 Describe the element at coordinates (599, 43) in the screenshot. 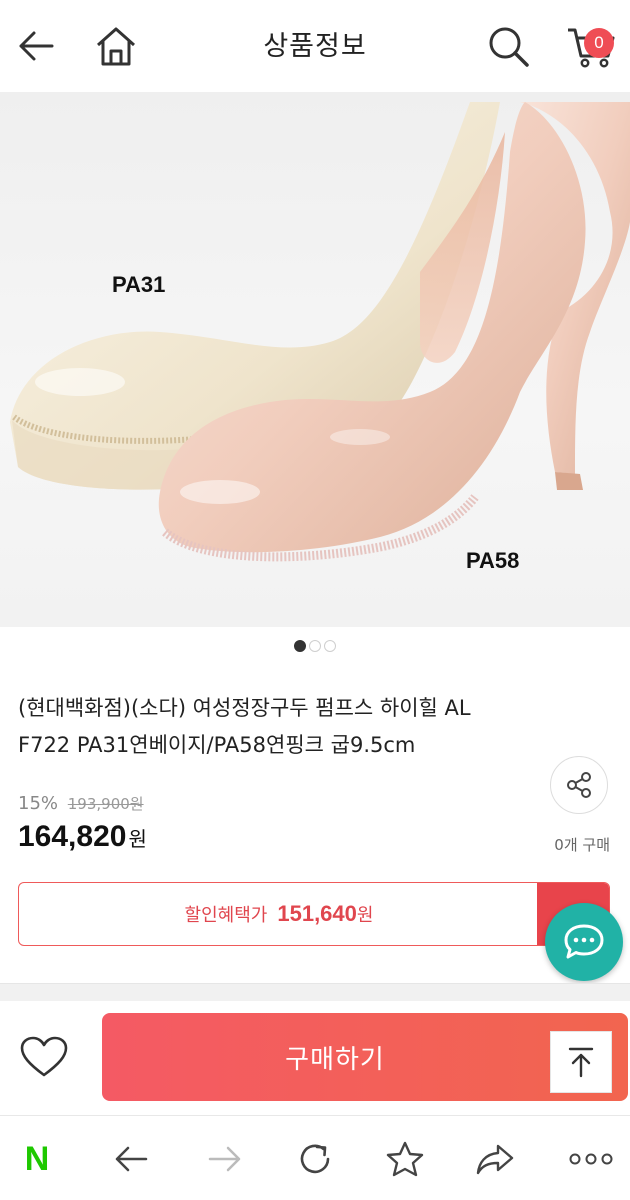

I see `cart-count-badge: 0` at that location.